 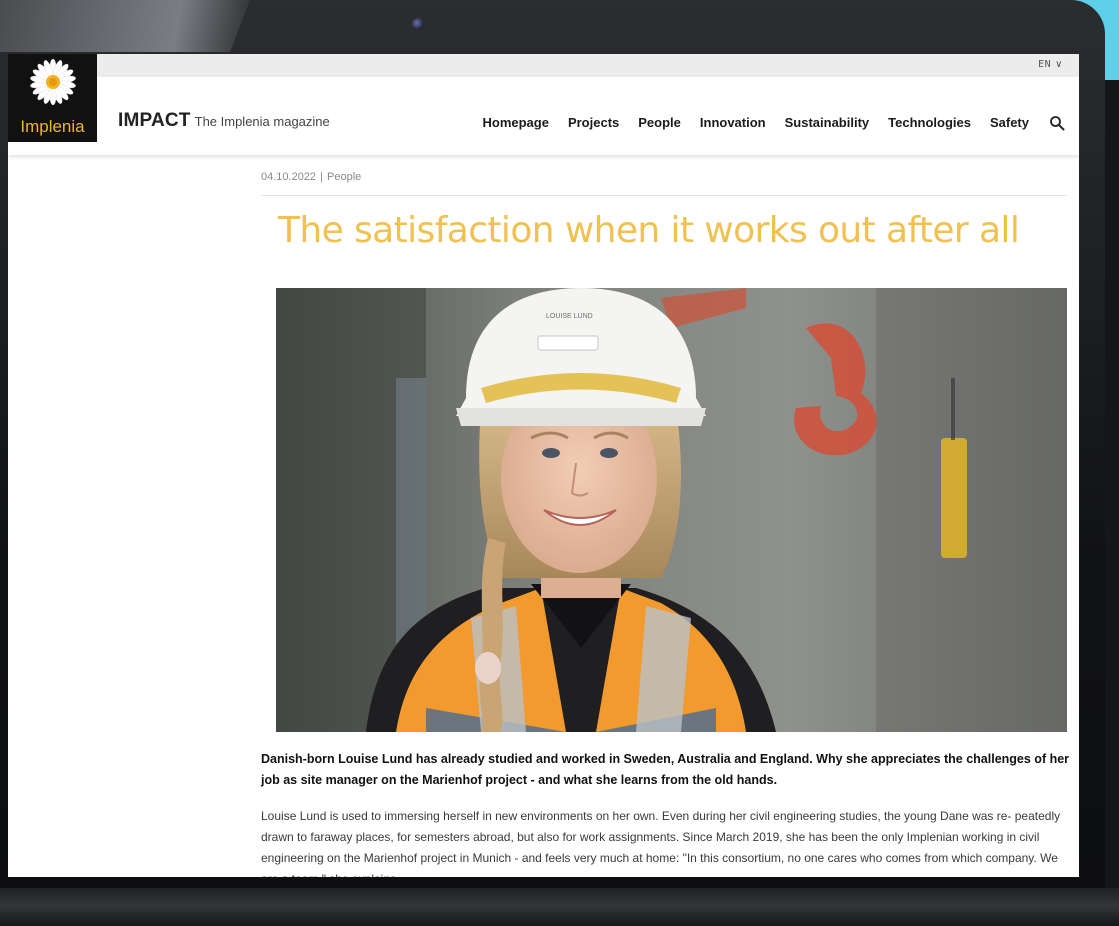 What do you see at coordinates (929, 122) in the screenshot?
I see `nav-item-technologies: Technologies` at bounding box center [929, 122].